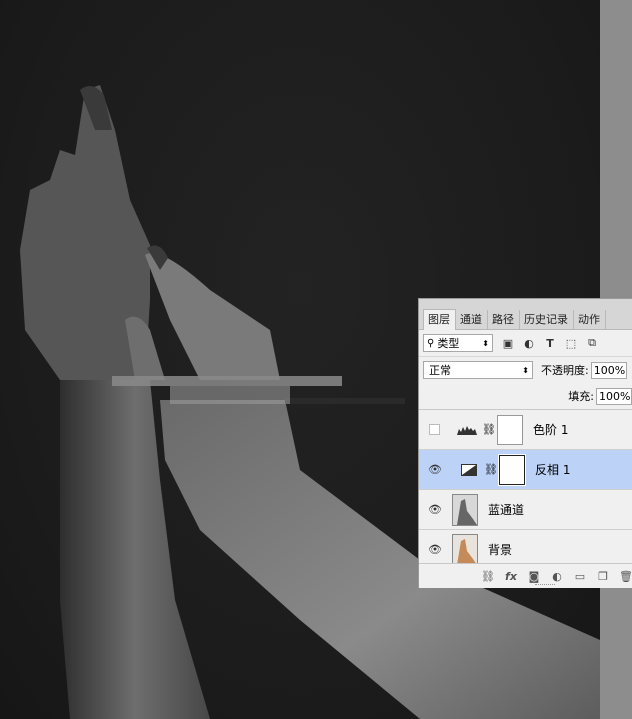  Describe the element at coordinates (469, 470) in the screenshot. I see `invert-icon` at that location.